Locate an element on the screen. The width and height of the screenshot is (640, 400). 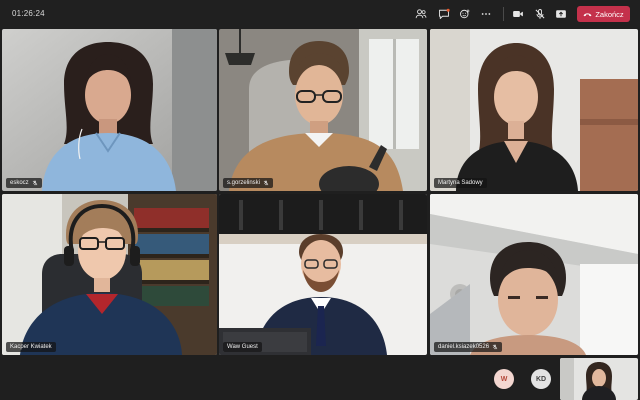
camera-icon is located at coordinates (518, 14).